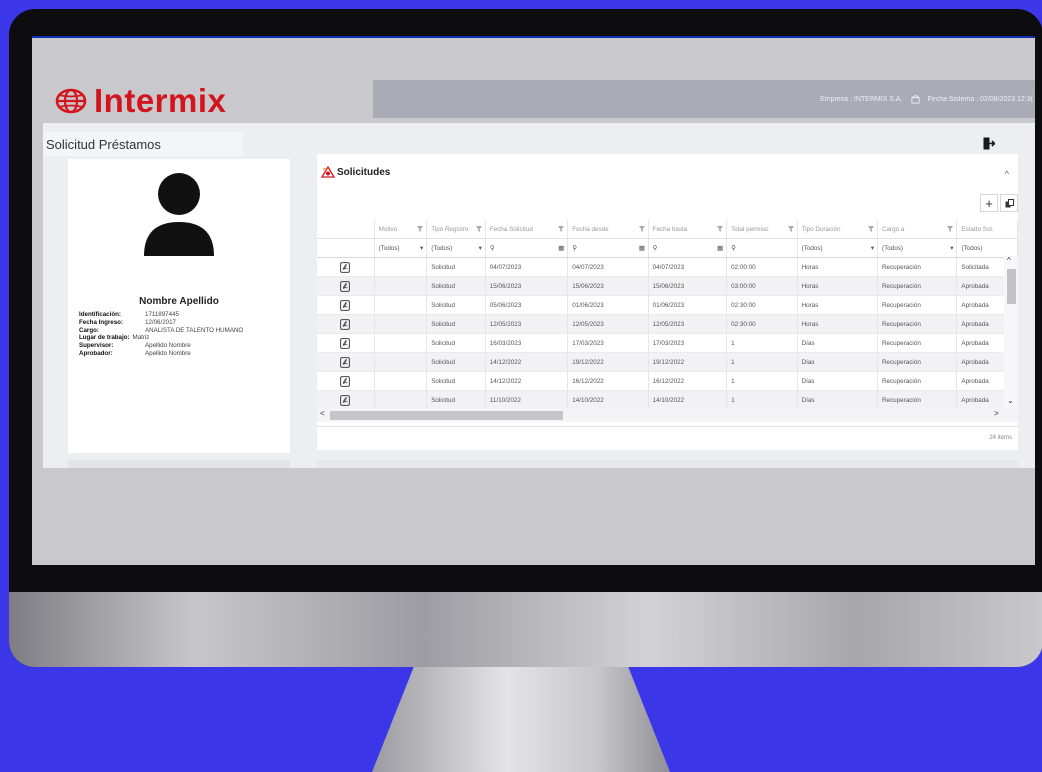 The image size is (1042, 772). I want to click on field-value: ANALISTA DE TALENTO HUMANO, so click(194, 330).